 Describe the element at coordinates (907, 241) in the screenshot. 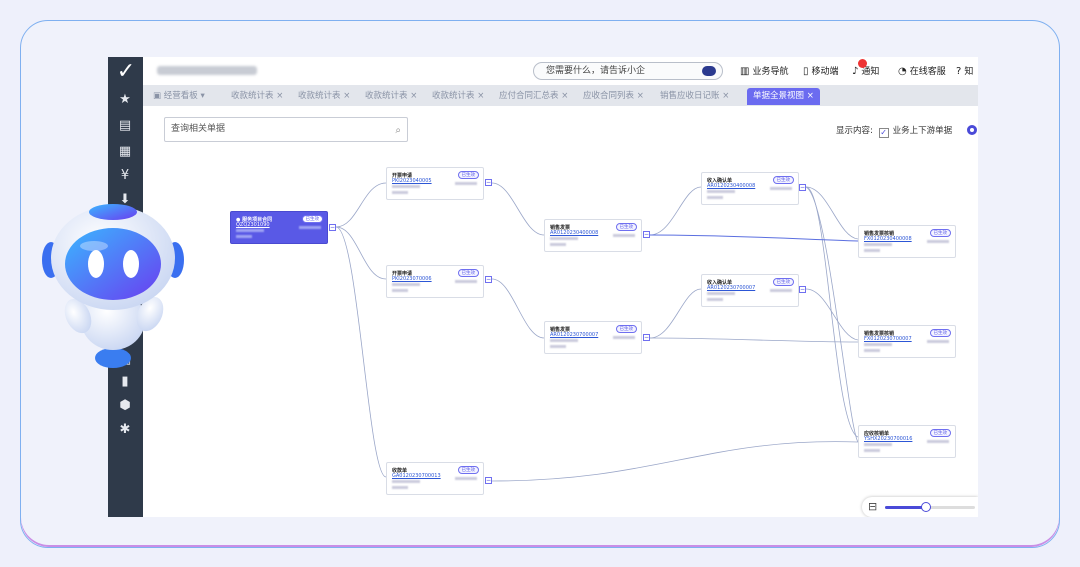

I see `node-invoice-writeoff-1: 销售发票核销 FX0120230400008 已生效` at that location.